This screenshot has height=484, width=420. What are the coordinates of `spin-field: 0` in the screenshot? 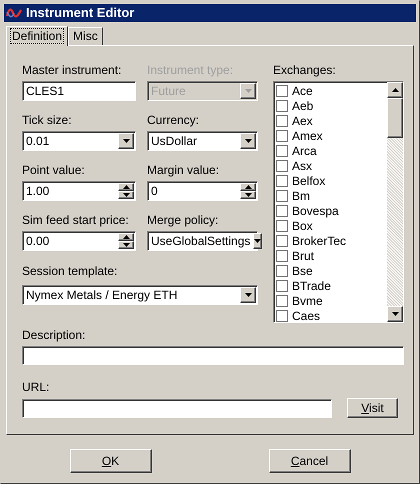 It's located at (202, 191).